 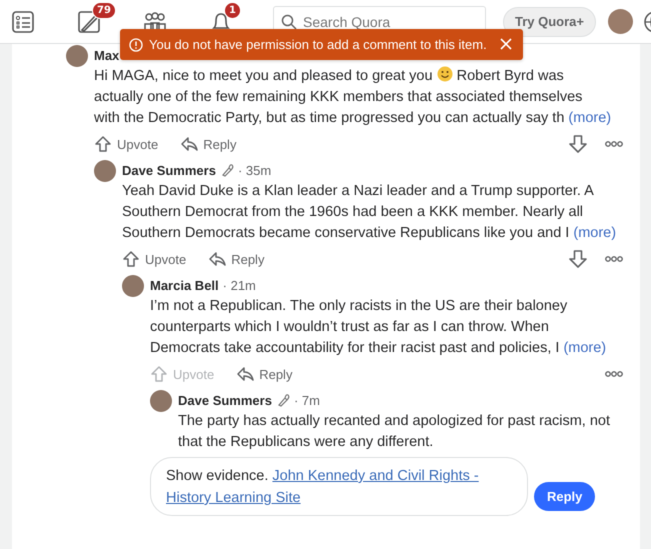 What do you see at coordinates (379, 327) in the screenshot?
I see `comment-text: I’m not a Republican. The only racists in the US are their baloney counterparts which I wouldn’t trust as far as I can throw. When Democrats take accountability for their racist past and policies, I (more)` at bounding box center [379, 327].